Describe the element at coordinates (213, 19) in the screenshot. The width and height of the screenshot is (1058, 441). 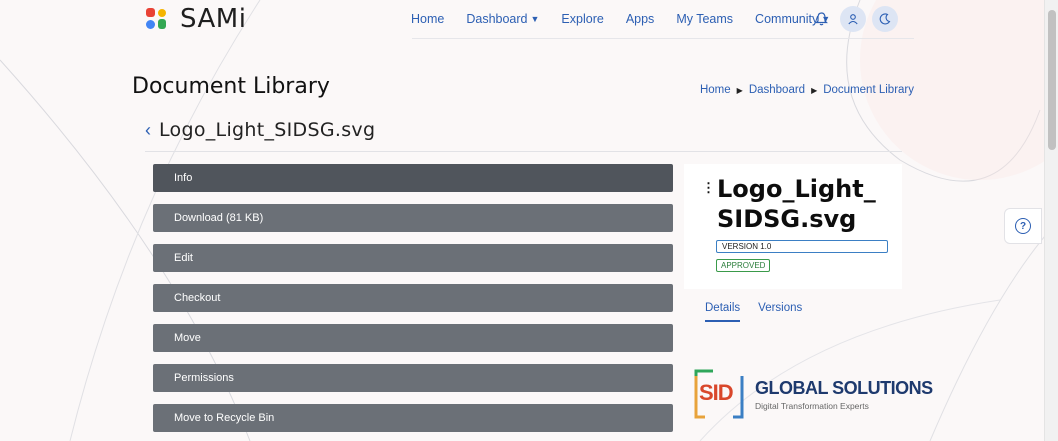
I see `app-name: SAMi` at that location.